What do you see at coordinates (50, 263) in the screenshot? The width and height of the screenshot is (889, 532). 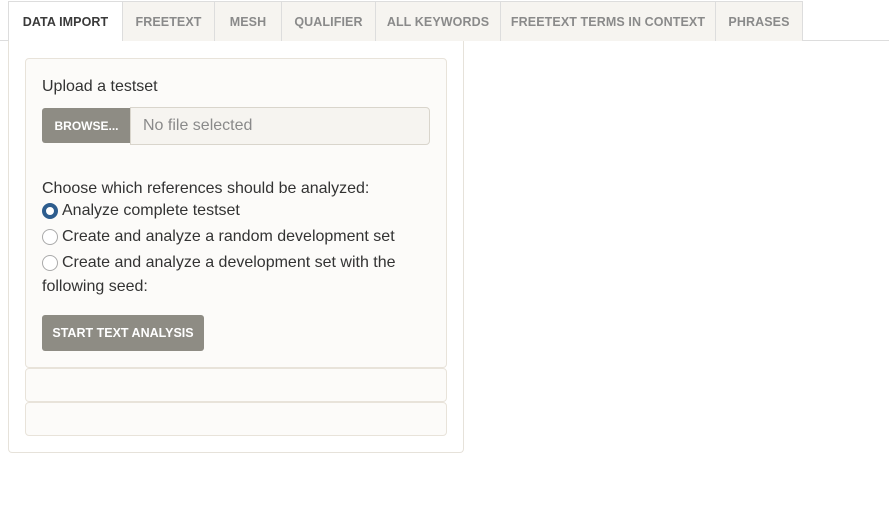 I see `radio-seeded-devset` at bounding box center [50, 263].